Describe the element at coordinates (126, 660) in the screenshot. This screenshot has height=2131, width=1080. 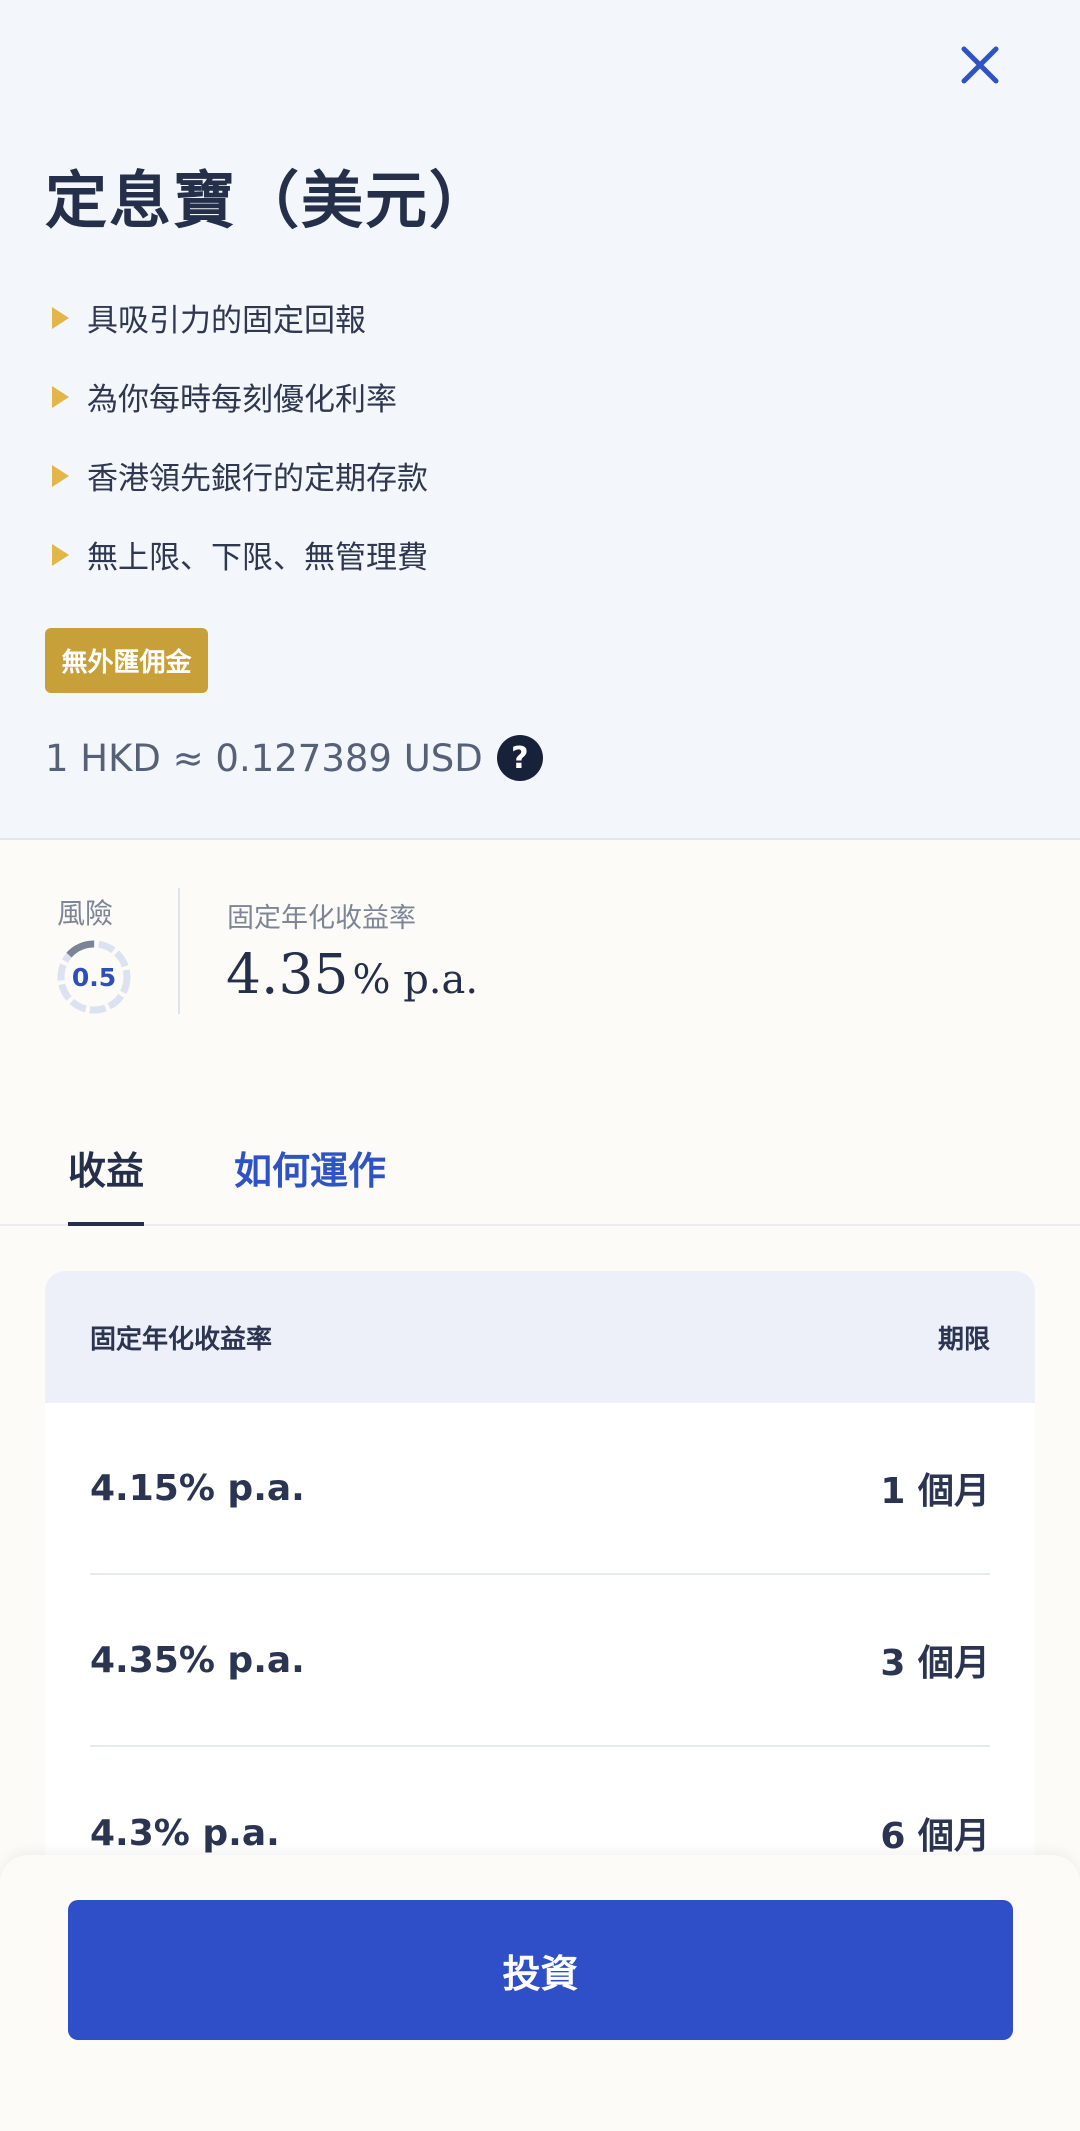
I see `no-fx-commission-badge: 無外匯佣金` at that location.